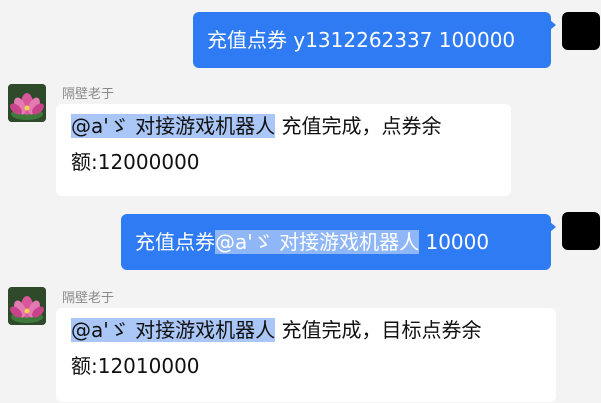 Image resolution: width=601 pixels, height=403 pixels. Describe the element at coordinates (135, 366) in the screenshot. I see `message-line-2: 额:12010000` at that location.